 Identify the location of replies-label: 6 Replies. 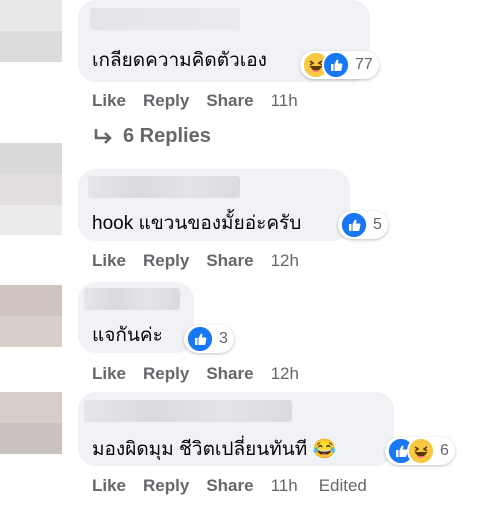
(167, 136).